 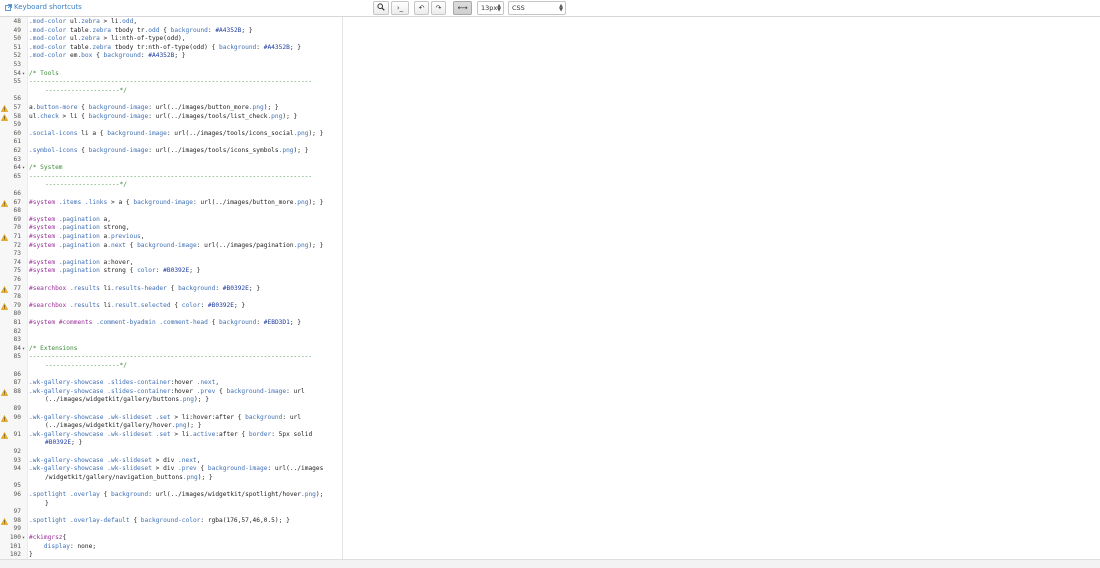 I want to click on mode-select: CSS ▲ ▼, so click(x=537, y=8).